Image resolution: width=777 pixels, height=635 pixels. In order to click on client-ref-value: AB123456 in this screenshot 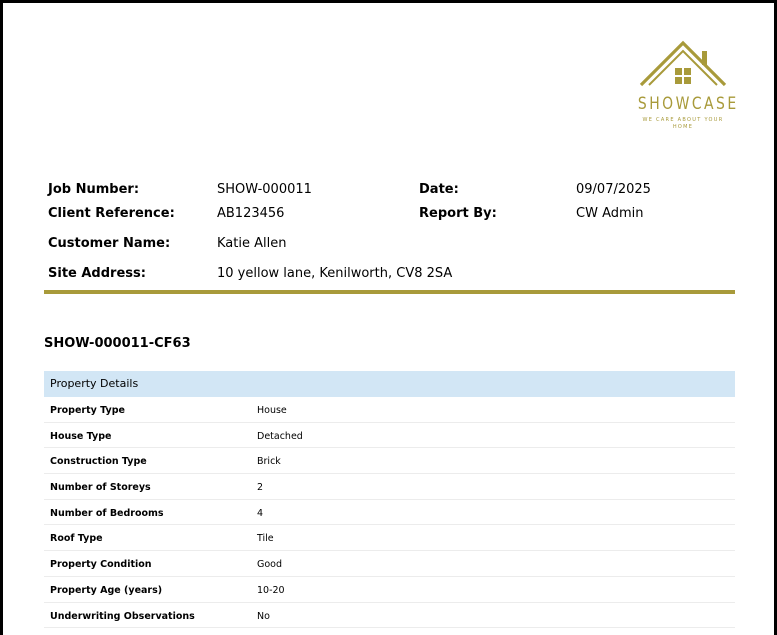, I will do `click(251, 213)`.